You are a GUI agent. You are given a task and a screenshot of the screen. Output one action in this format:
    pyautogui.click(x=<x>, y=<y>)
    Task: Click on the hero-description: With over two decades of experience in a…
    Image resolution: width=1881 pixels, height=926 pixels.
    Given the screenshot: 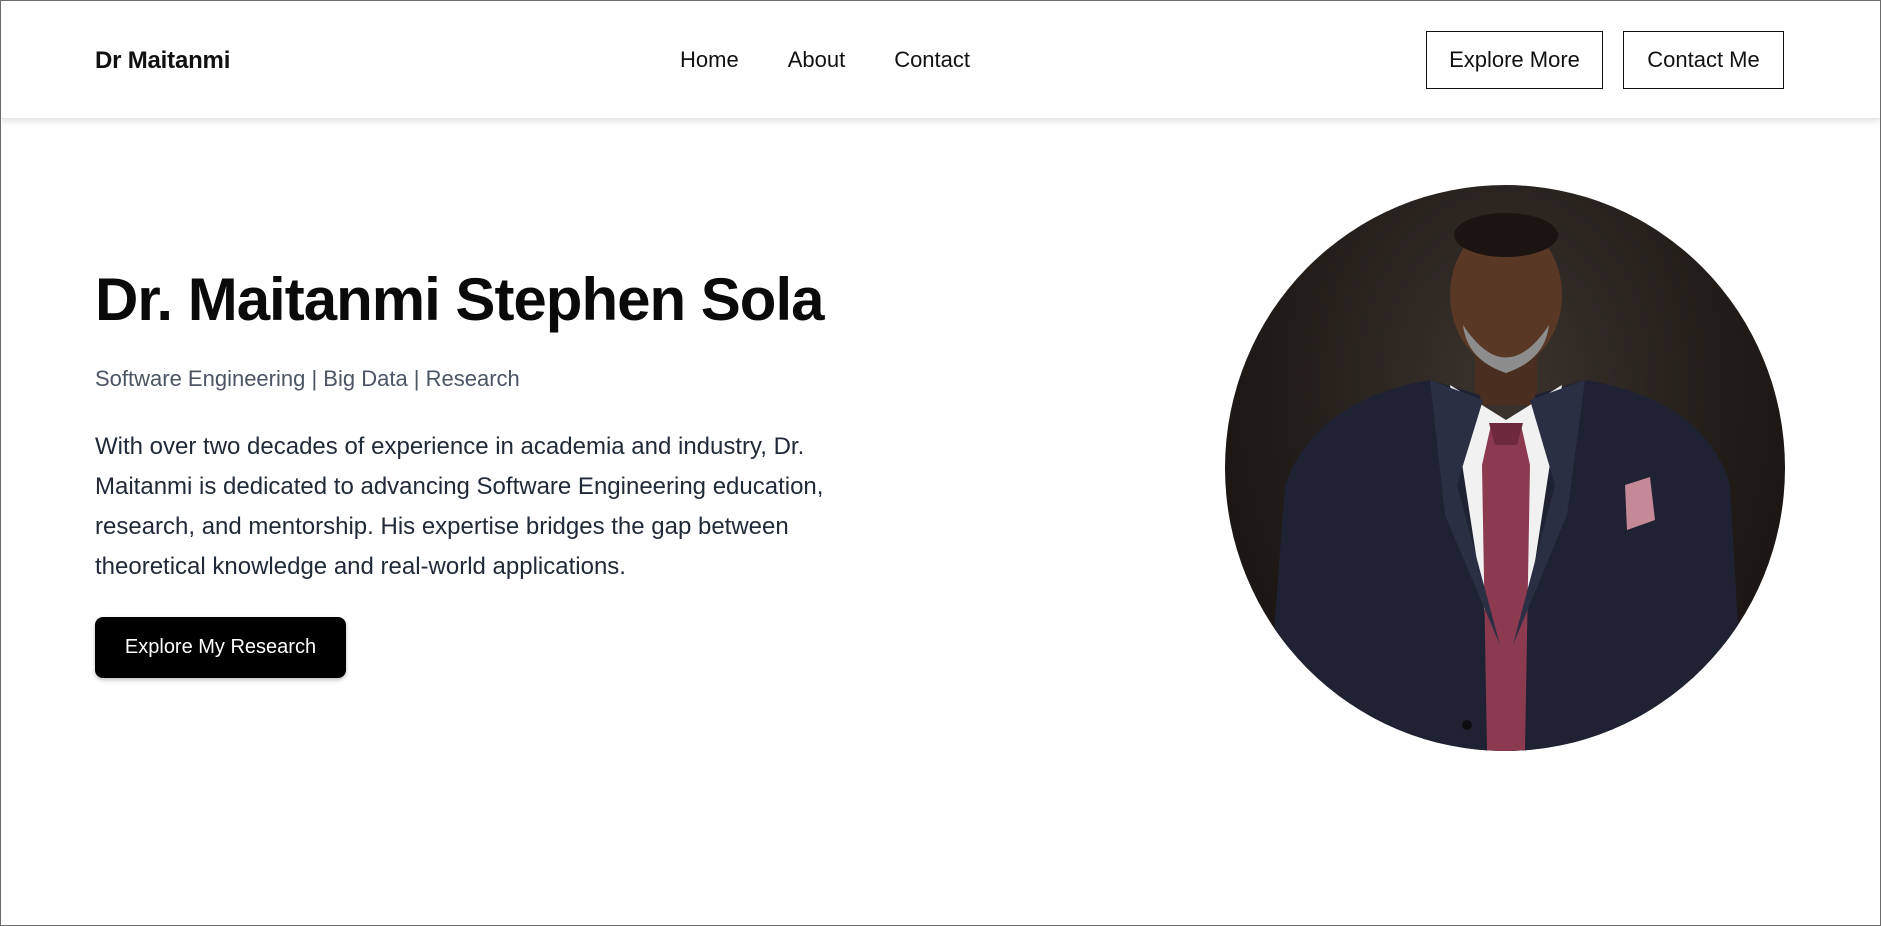 What is the action you would take?
    pyautogui.click(x=459, y=506)
    